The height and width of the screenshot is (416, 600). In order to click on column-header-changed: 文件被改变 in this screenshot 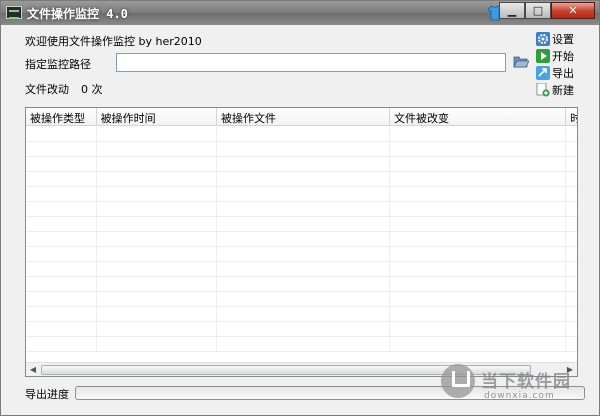, I will do `click(478, 117)`.